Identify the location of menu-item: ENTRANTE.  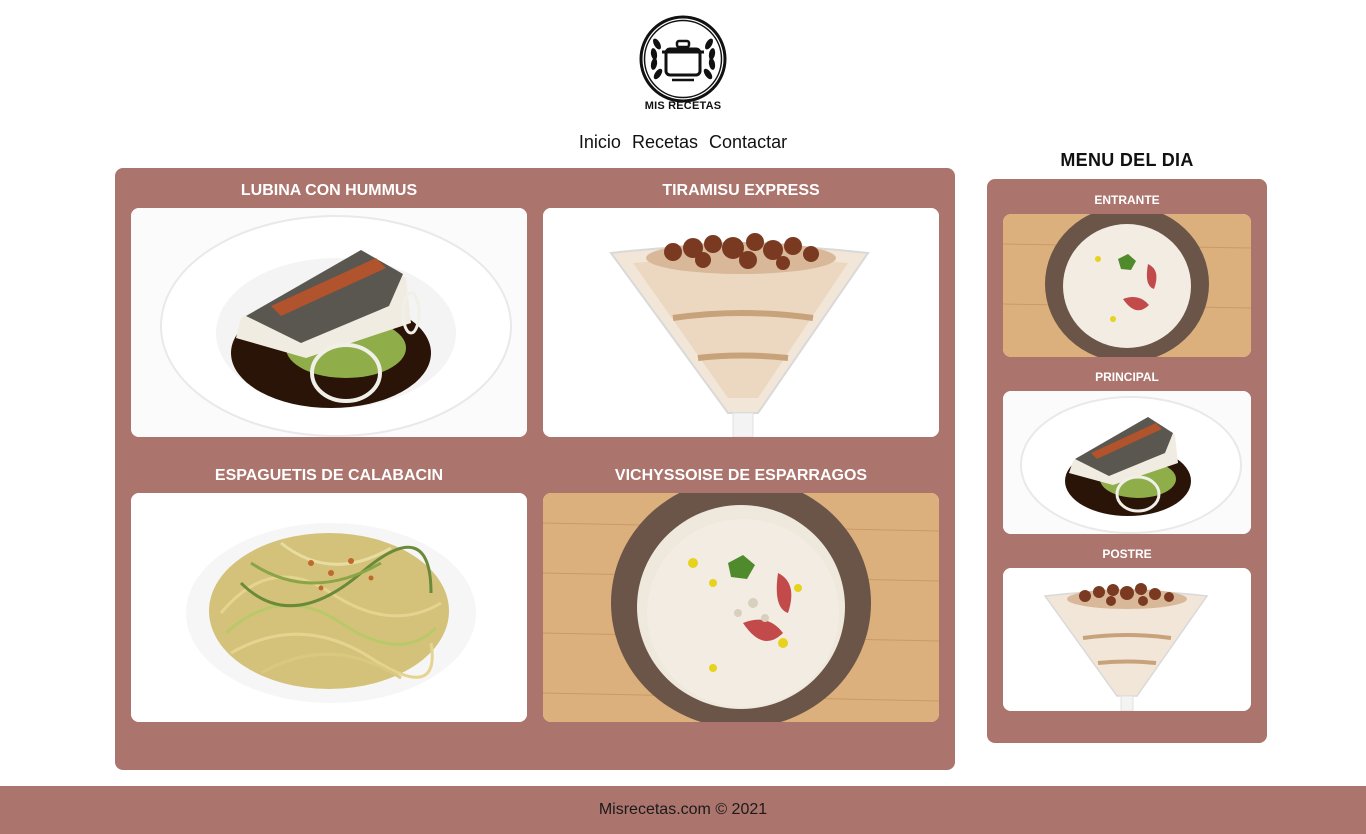
(1127, 273).